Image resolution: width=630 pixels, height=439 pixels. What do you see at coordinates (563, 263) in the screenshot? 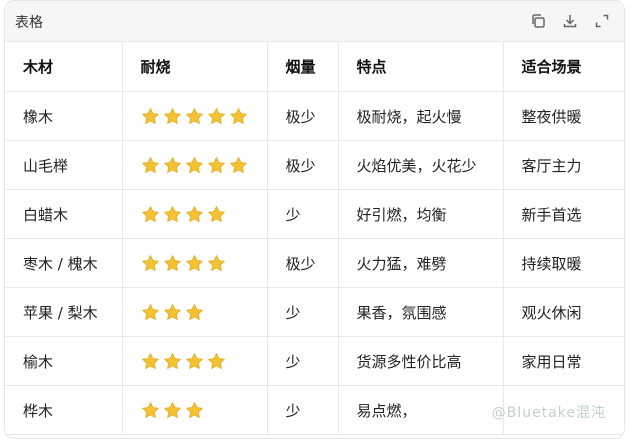
I see `cell-scene: 持续取暖` at bounding box center [563, 263].